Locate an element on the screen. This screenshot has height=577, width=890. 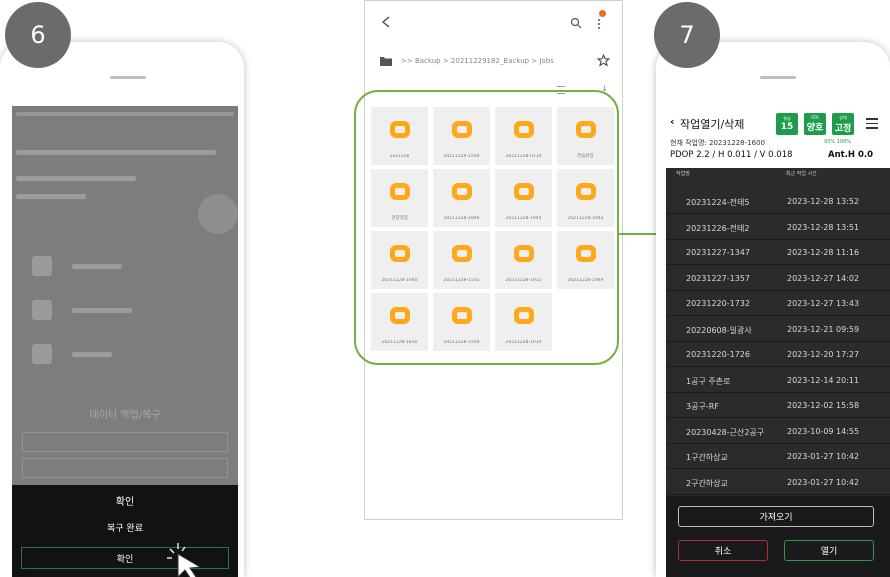
job-name: 20231227-1347 is located at coordinates (718, 252).